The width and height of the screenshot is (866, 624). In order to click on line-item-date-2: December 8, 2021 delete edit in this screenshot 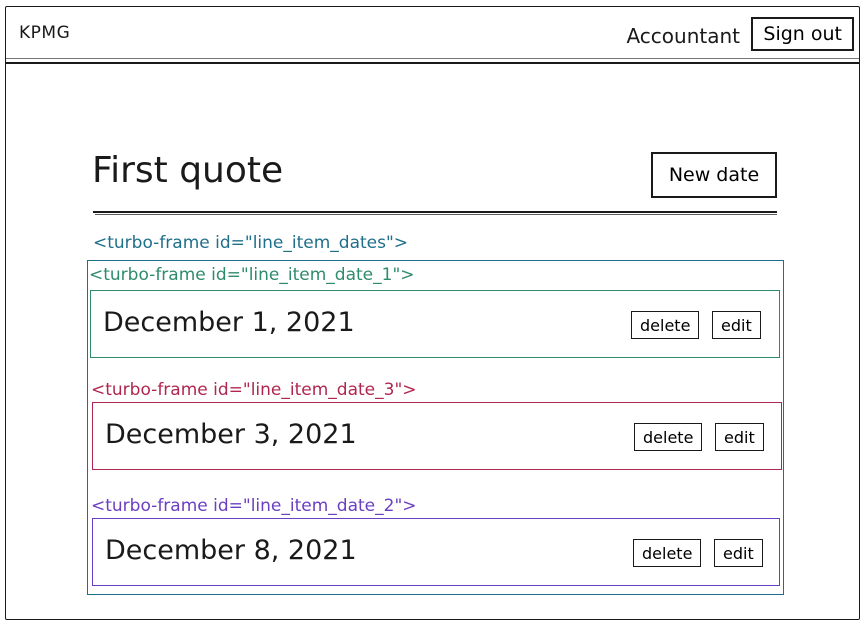, I will do `click(436, 552)`.